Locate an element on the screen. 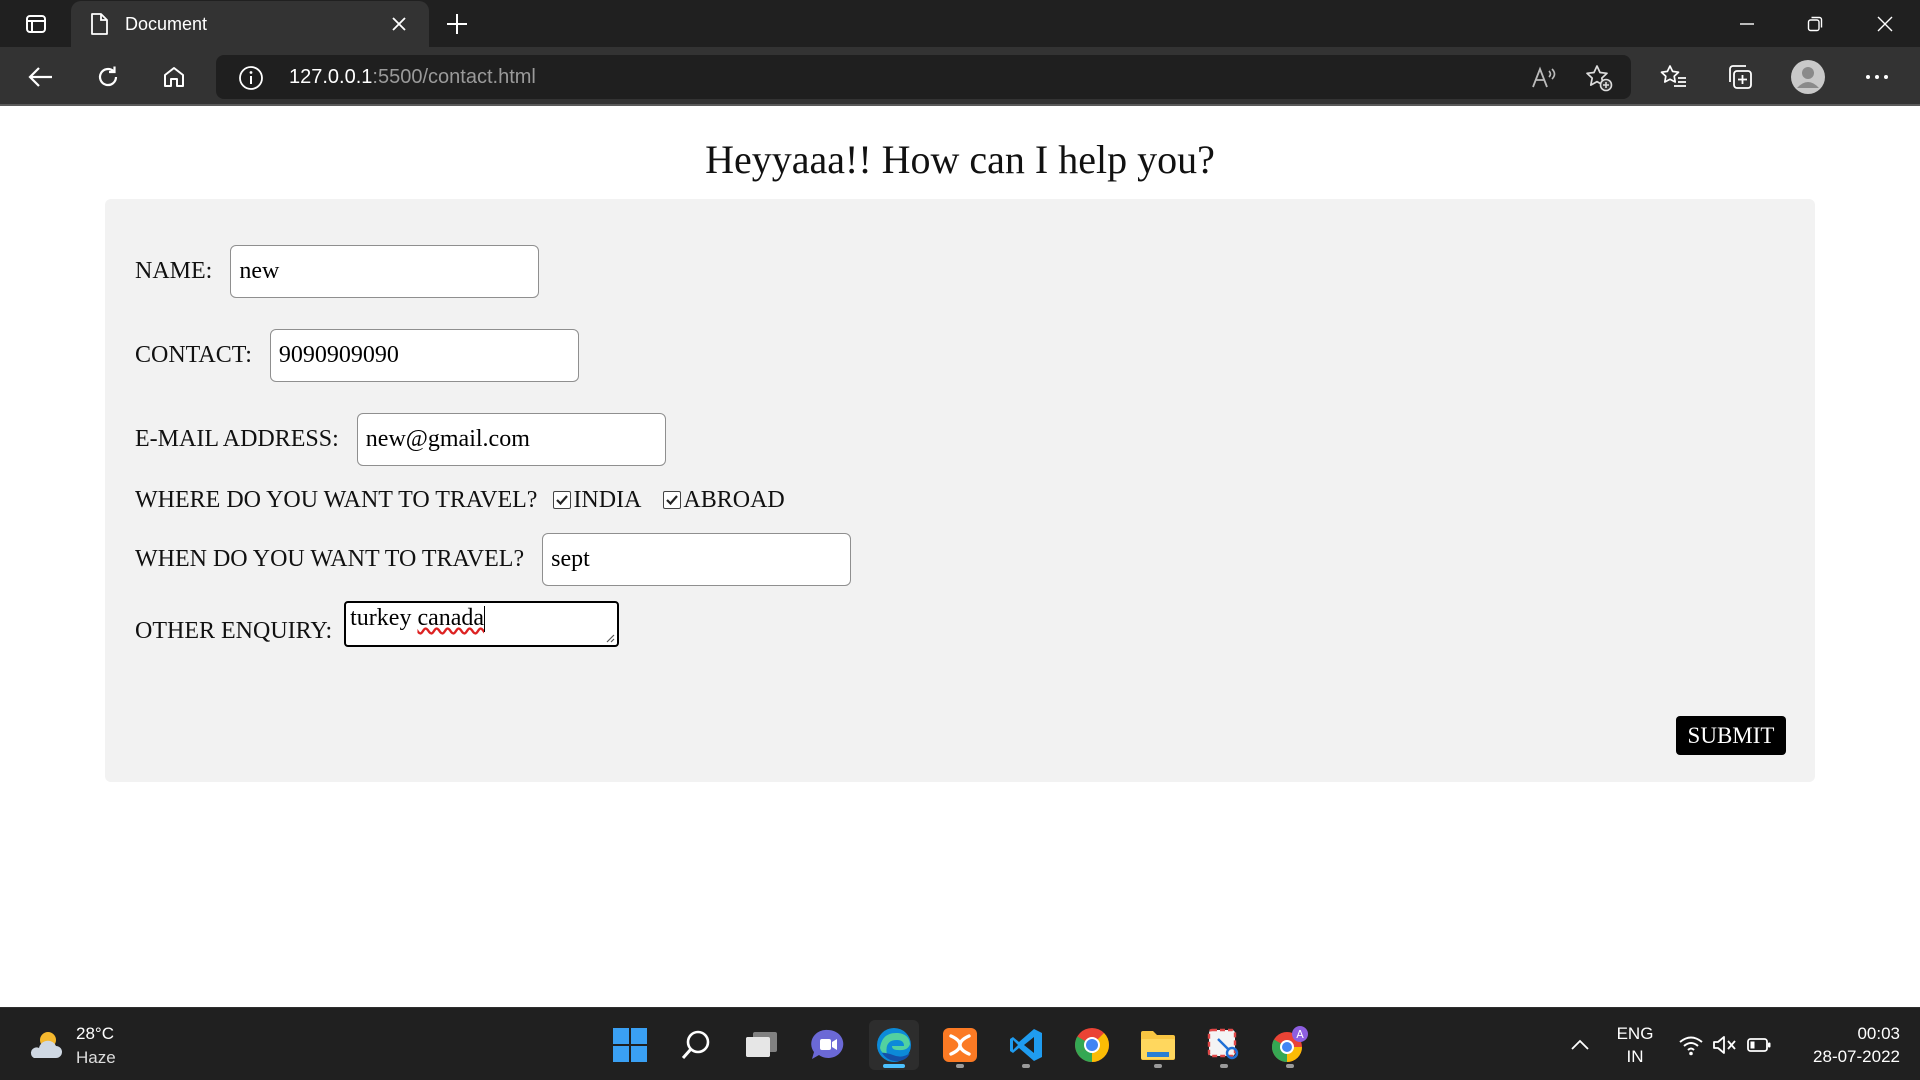  minimize-button is located at coordinates (1747, 23).